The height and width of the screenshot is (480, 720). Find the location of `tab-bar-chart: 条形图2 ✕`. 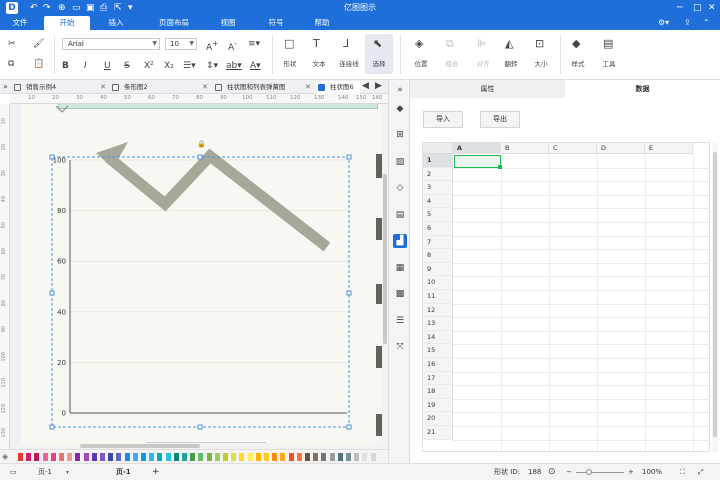

tab-bar-chart: 条形图2 ✕ is located at coordinates (160, 87).